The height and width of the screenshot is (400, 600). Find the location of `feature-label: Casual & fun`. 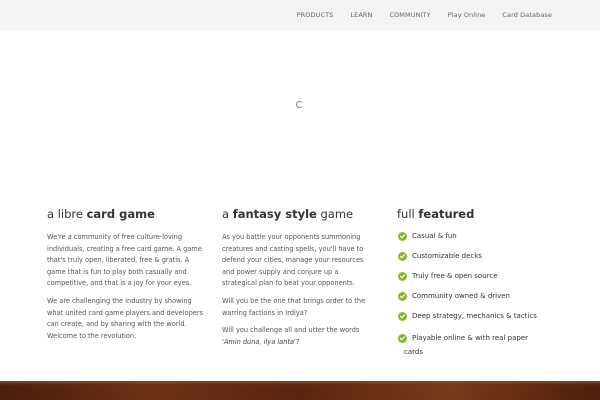

feature-label: Casual & fun is located at coordinates (434, 236).